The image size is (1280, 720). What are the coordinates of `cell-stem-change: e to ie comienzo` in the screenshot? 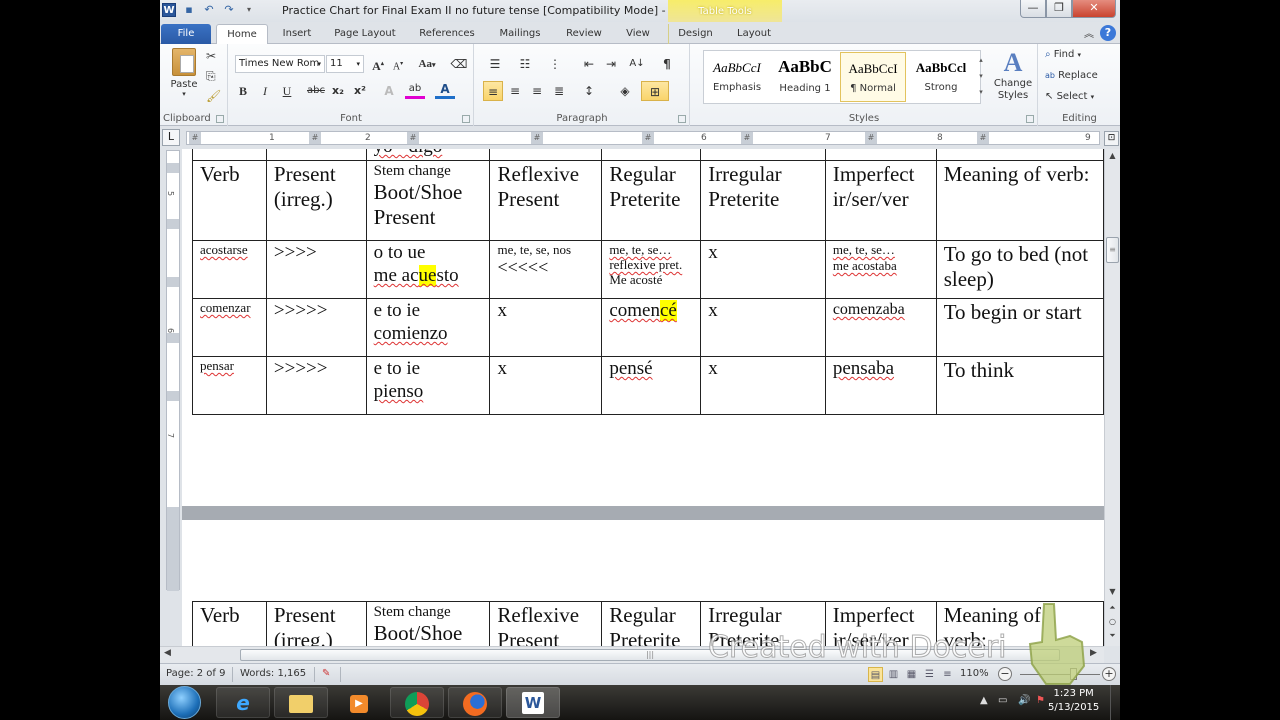 It's located at (428, 327).